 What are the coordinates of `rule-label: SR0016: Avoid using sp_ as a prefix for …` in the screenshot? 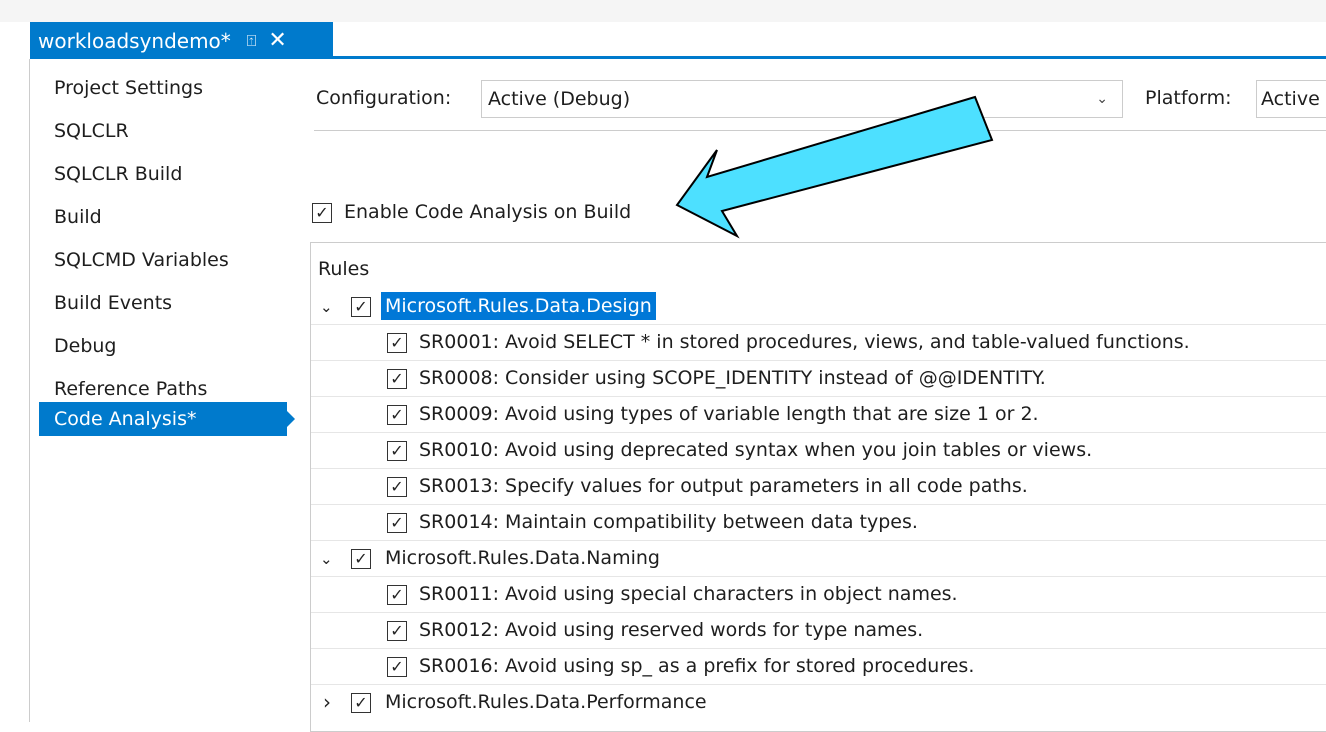 It's located at (697, 666).